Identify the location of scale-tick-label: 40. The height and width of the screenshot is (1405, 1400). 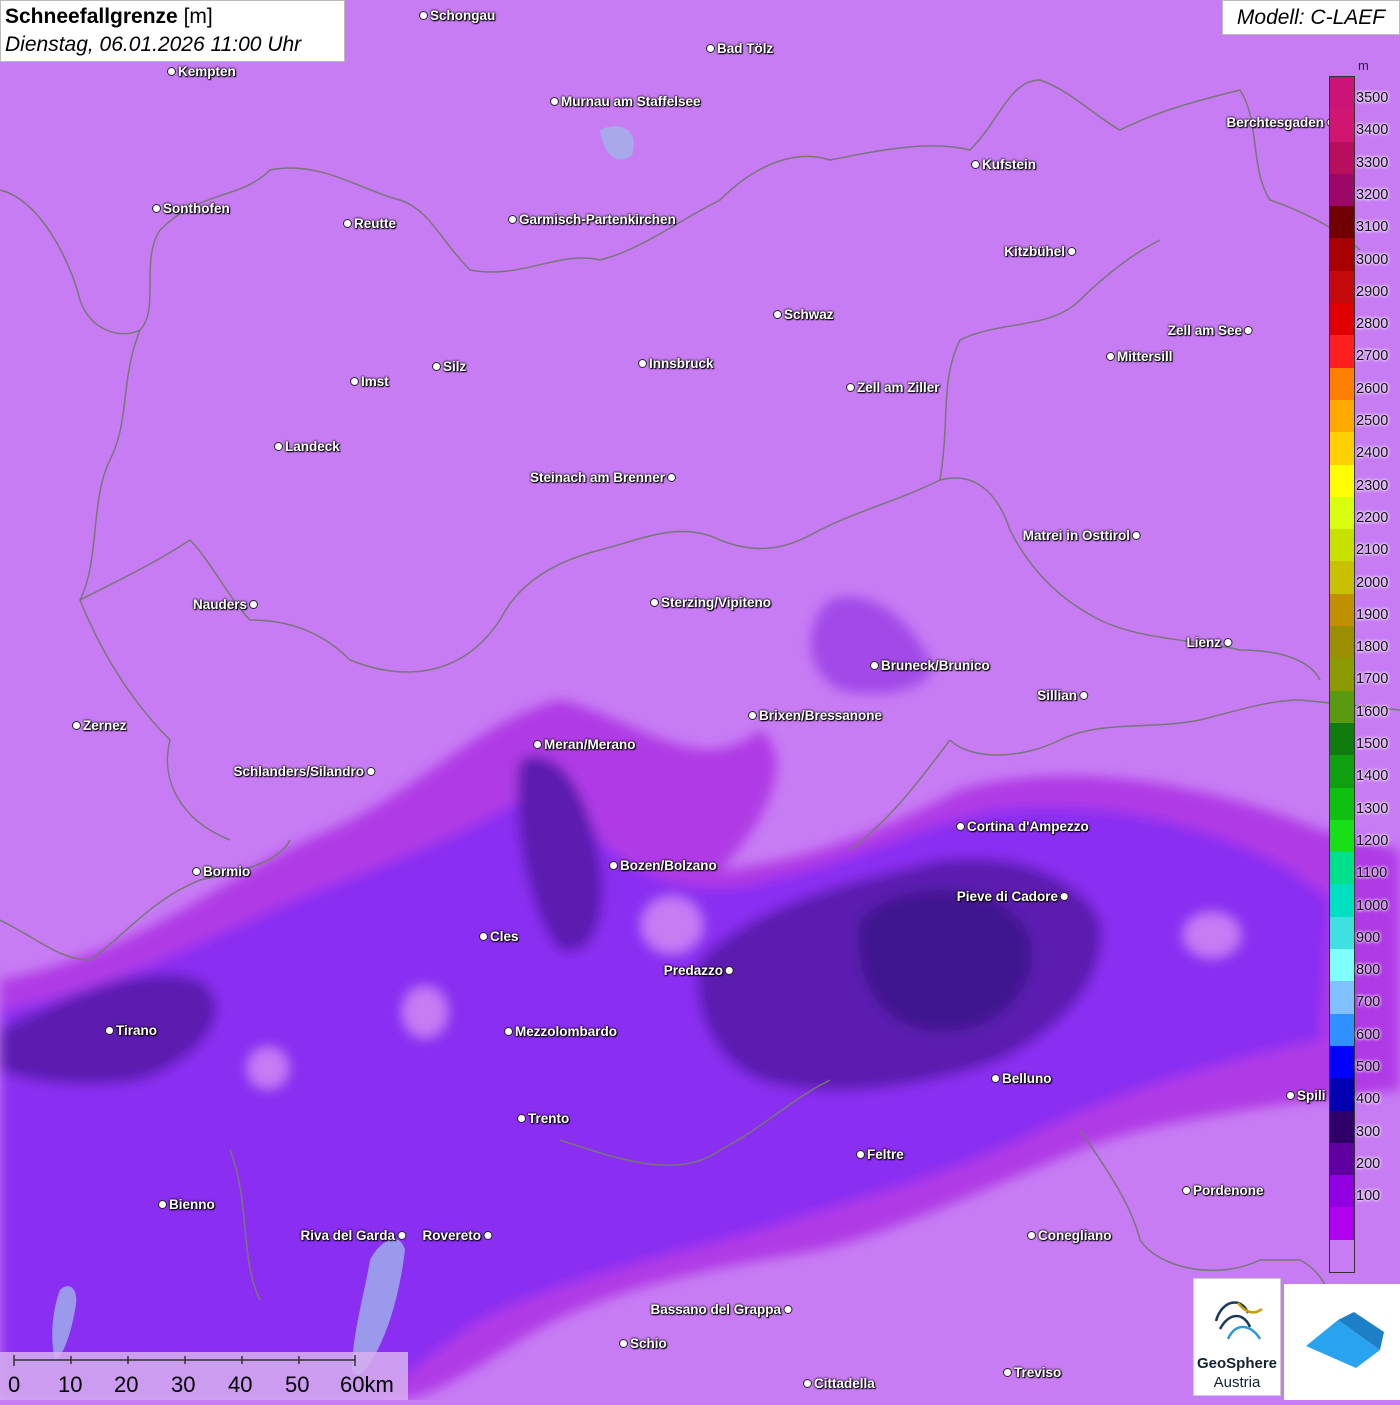
(240, 1384).